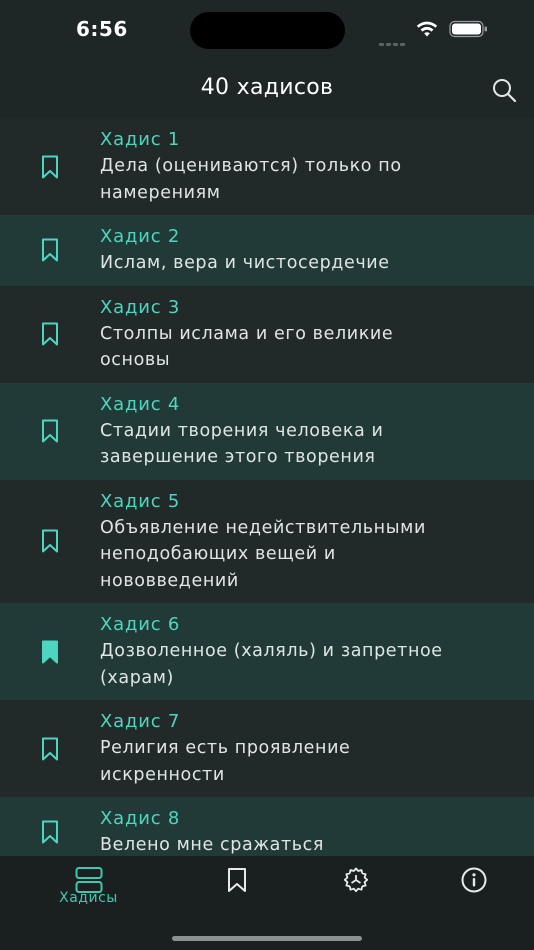  I want to click on hadith-number: Хадис 3, so click(140, 307).